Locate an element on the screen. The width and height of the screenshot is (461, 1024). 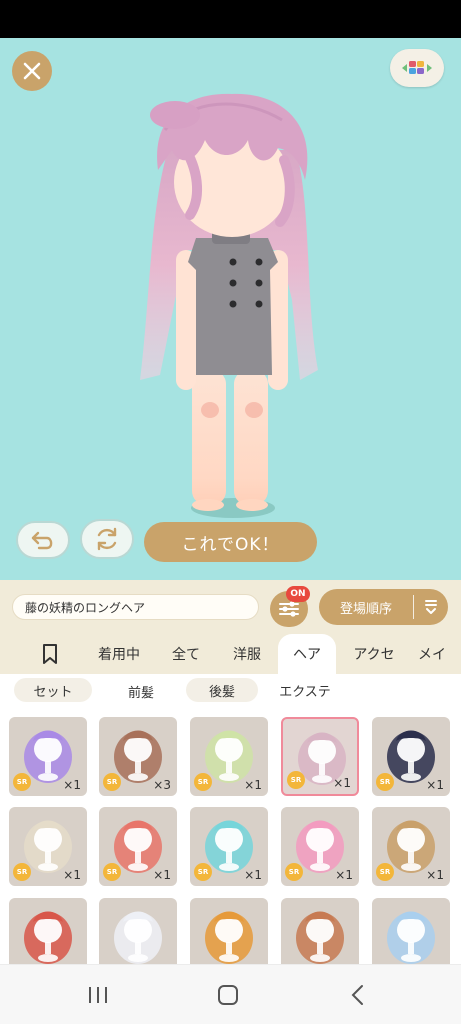
sort-divider is located at coordinates (413, 607).